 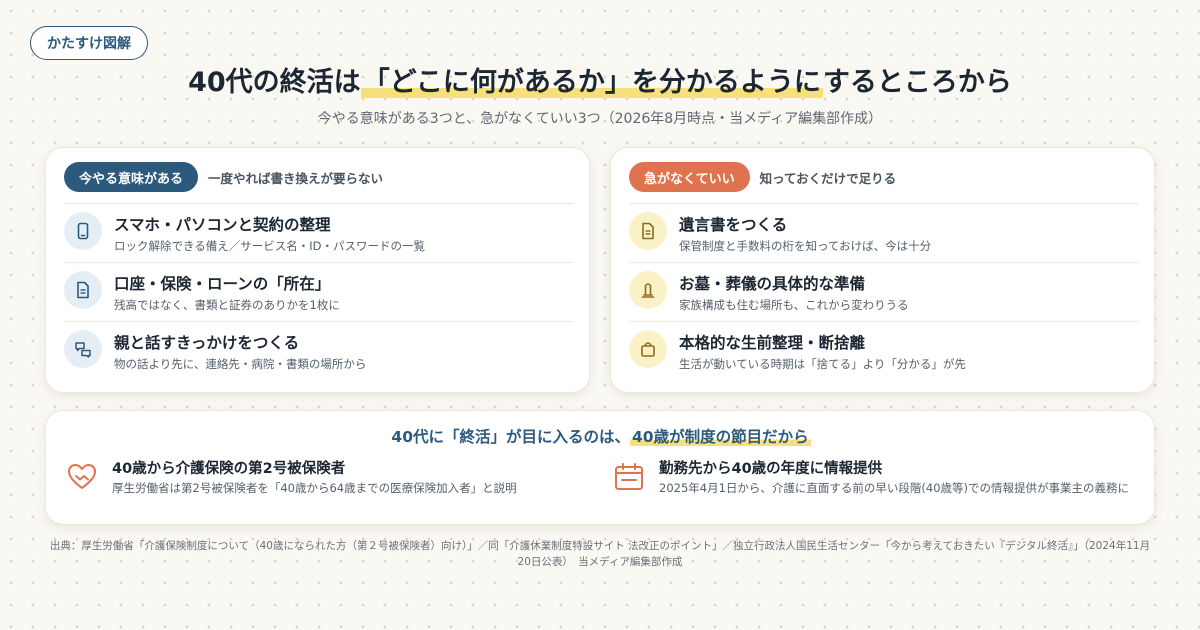 What do you see at coordinates (89, 43) in the screenshot?
I see `brand-badge: かたすけ図解` at bounding box center [89, 43].